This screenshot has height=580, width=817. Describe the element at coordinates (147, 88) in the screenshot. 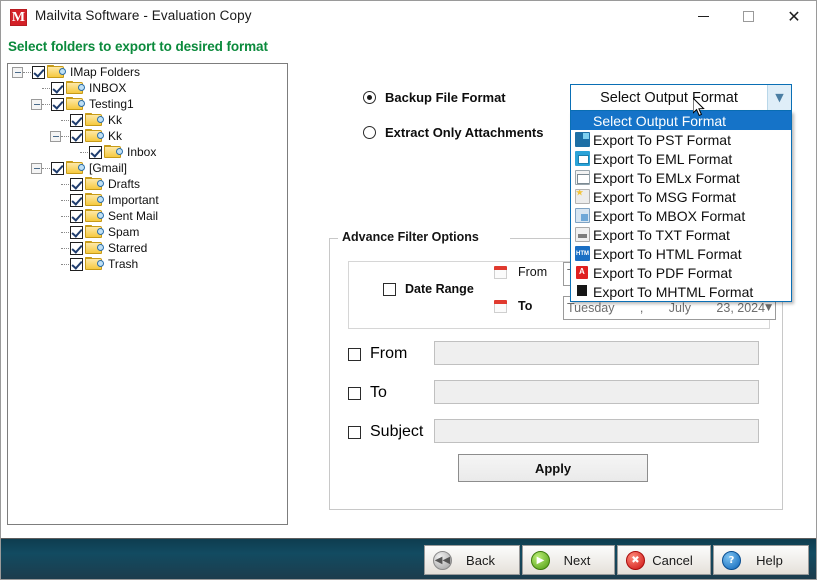

I see `tree-item: INBOX` at that location.